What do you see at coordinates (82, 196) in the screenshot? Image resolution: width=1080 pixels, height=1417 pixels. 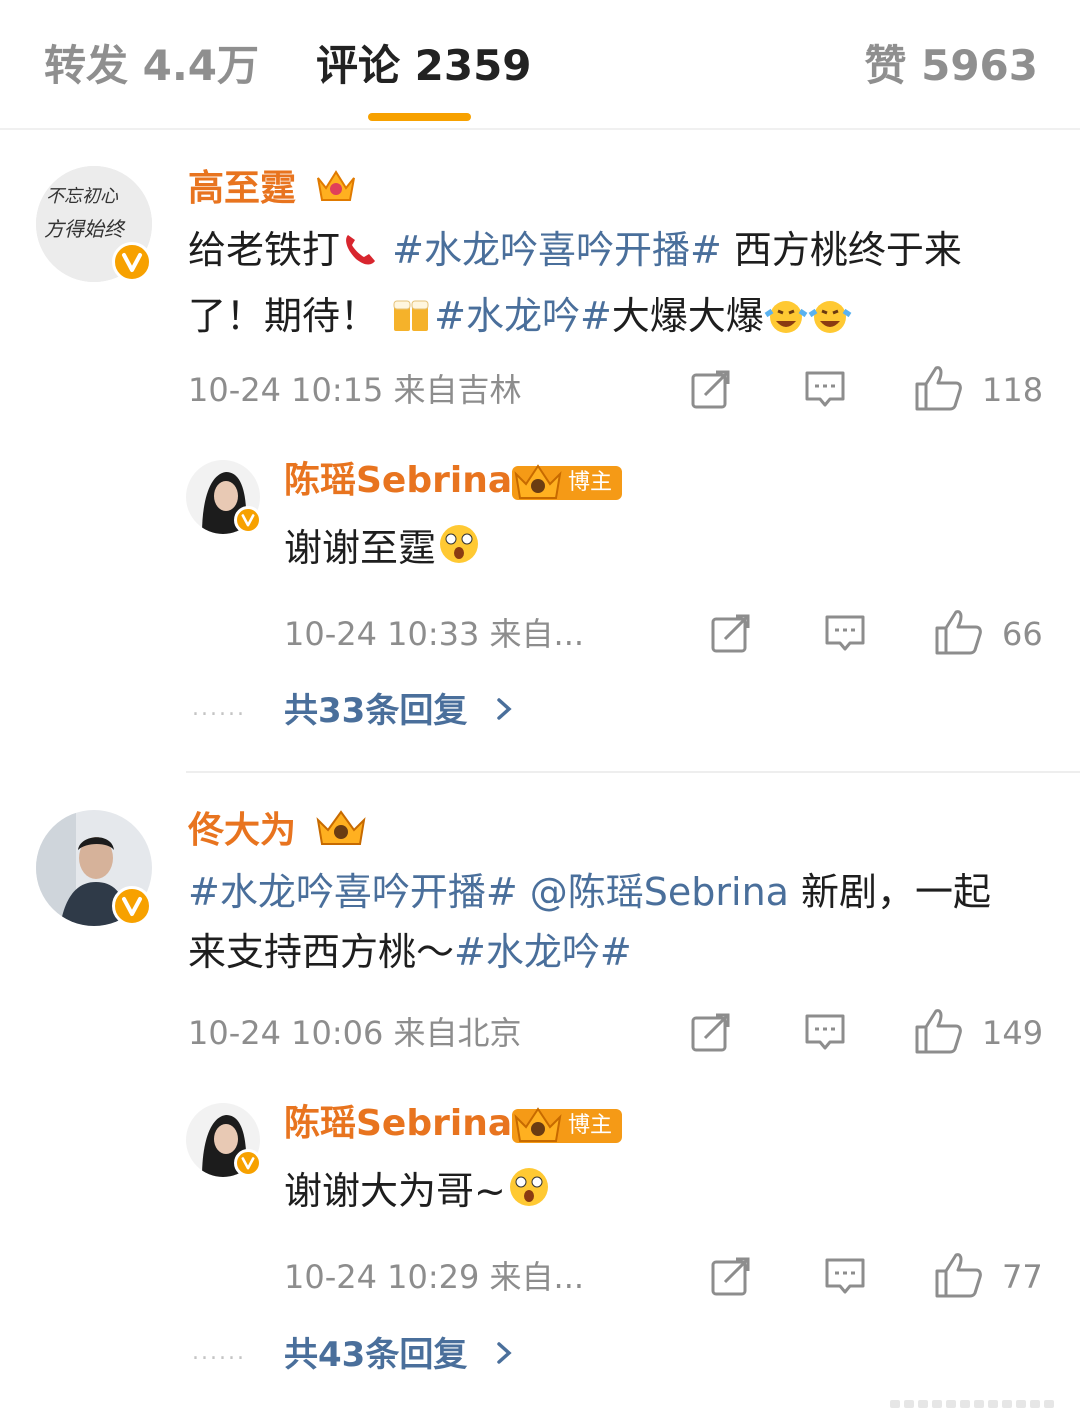 I see `avatar-calligraphy-line-1: 不忘初心` at bounding box center [82, 196].